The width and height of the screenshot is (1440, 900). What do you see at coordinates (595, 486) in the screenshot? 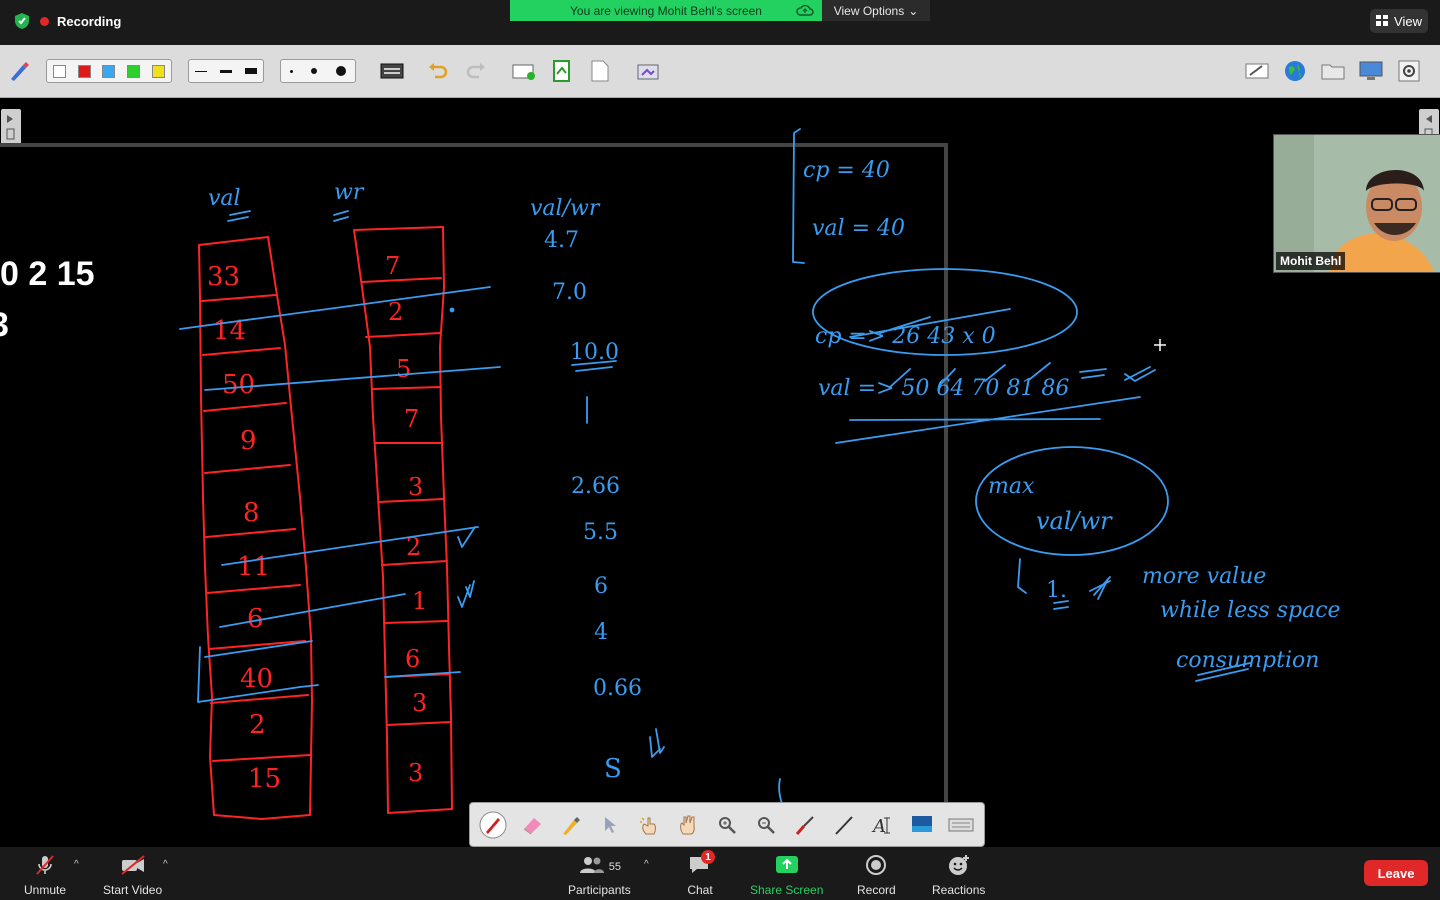
I see `svg-text: 2.66` at bounding box center [595, 486].